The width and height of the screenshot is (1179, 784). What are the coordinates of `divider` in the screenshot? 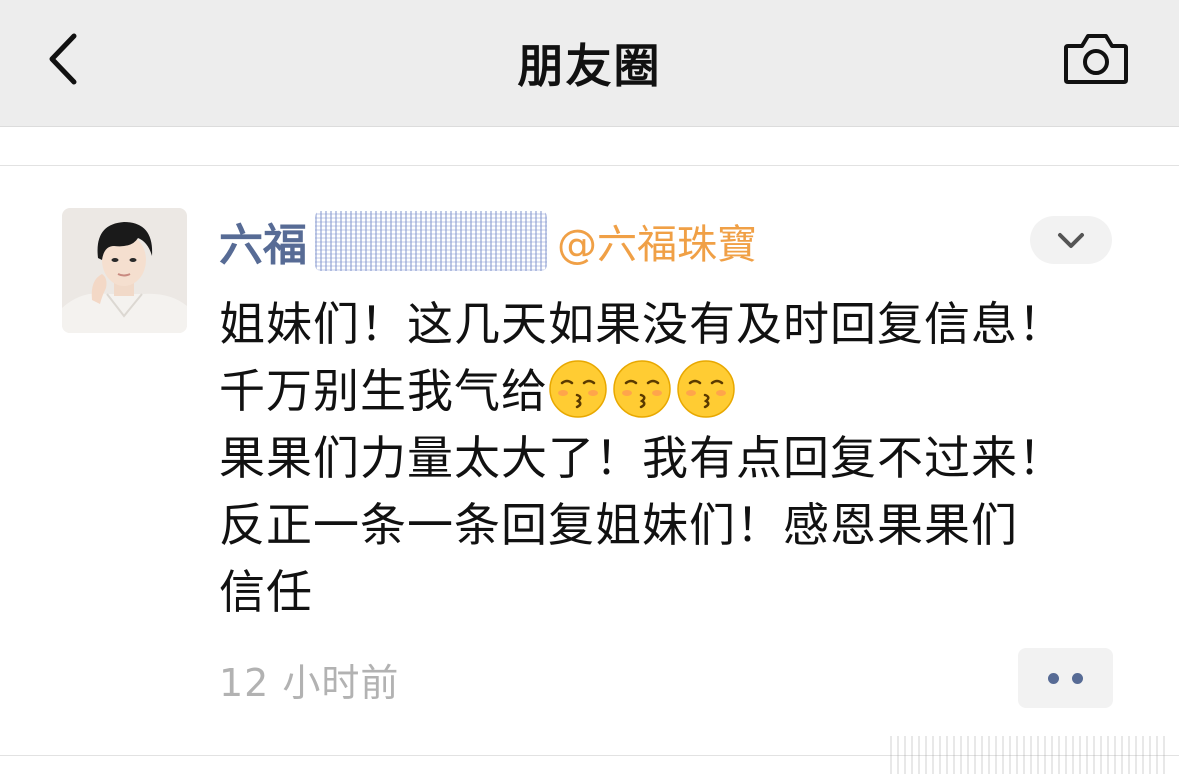 It's located at (589, 165).